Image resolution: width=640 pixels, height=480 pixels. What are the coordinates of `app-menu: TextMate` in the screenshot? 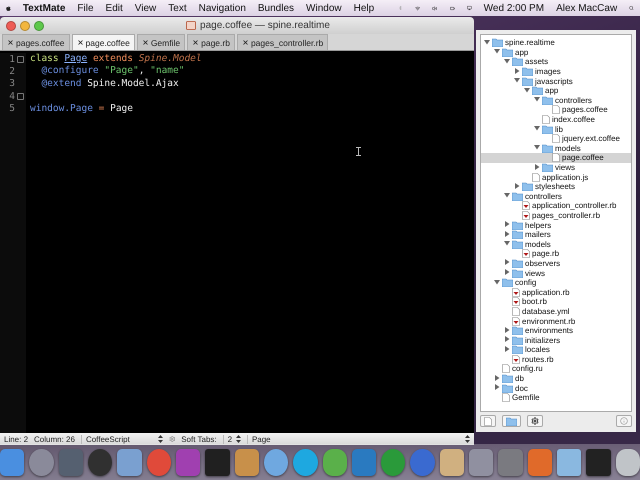 It's located at (44, 8).